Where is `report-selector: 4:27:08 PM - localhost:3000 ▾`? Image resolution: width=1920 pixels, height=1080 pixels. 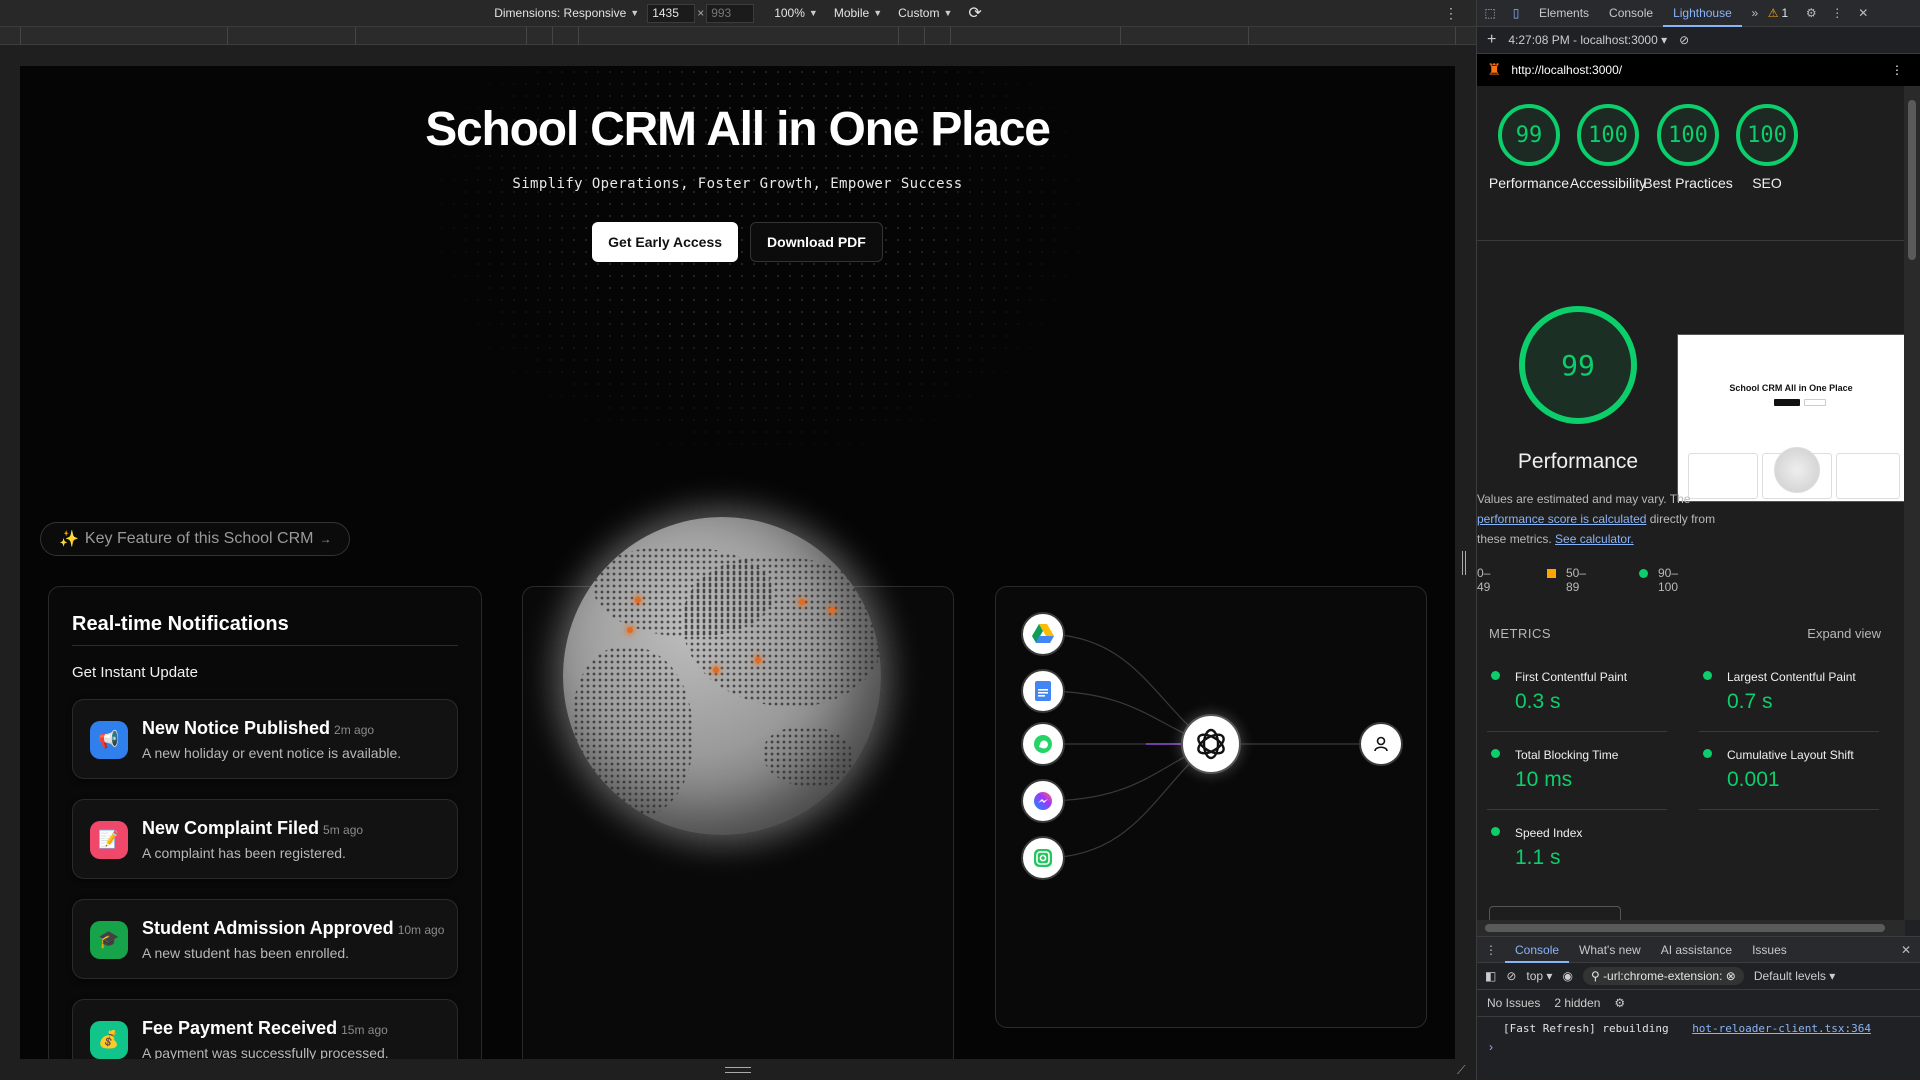 report-selector: 4:27:08 PM - localhost:3000 ▾ is located at coordinates (1587, 40).